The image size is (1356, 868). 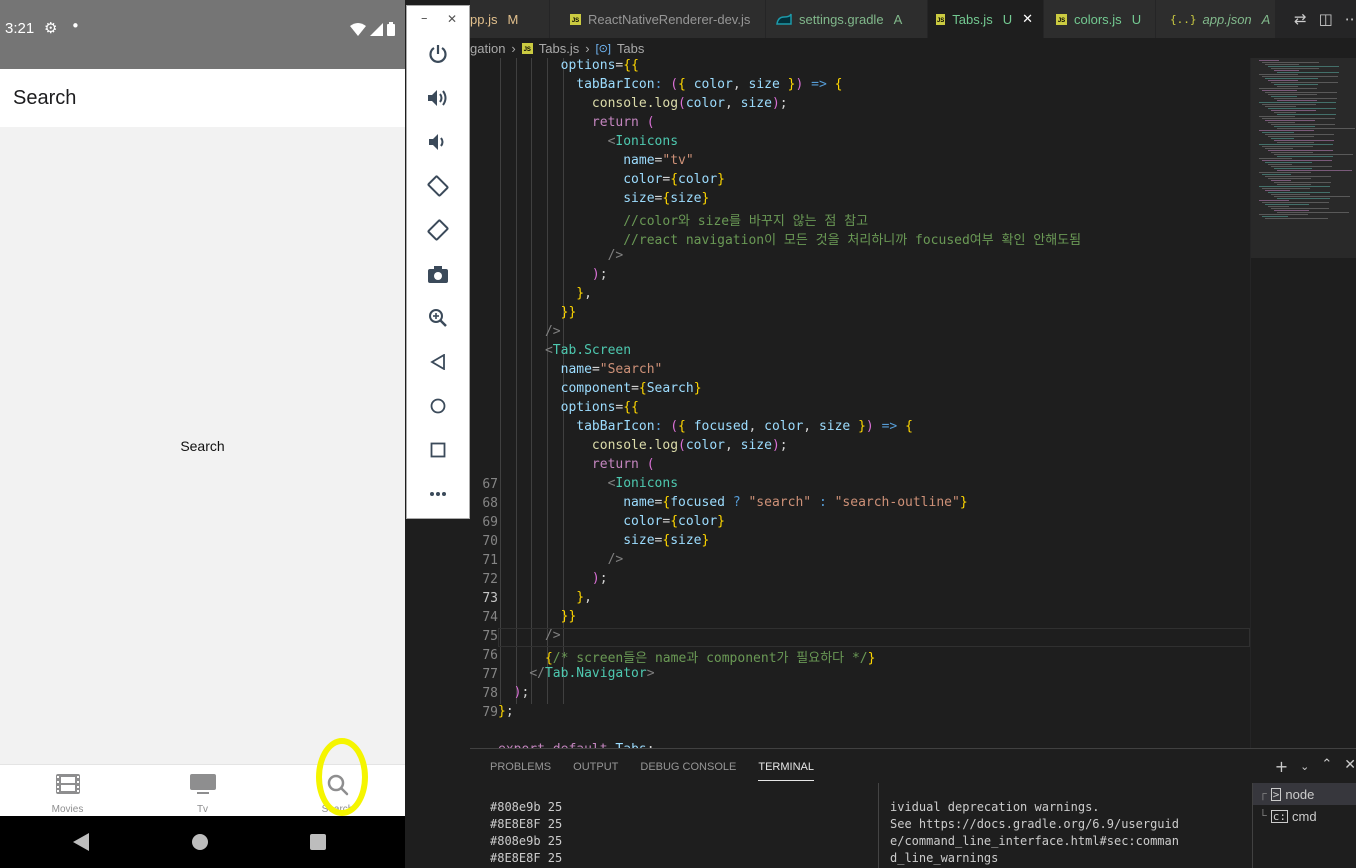 What do you see at coordinates (1303, 403) in the screenshot?
I see `minimap` at bounding box center [1303, 403].